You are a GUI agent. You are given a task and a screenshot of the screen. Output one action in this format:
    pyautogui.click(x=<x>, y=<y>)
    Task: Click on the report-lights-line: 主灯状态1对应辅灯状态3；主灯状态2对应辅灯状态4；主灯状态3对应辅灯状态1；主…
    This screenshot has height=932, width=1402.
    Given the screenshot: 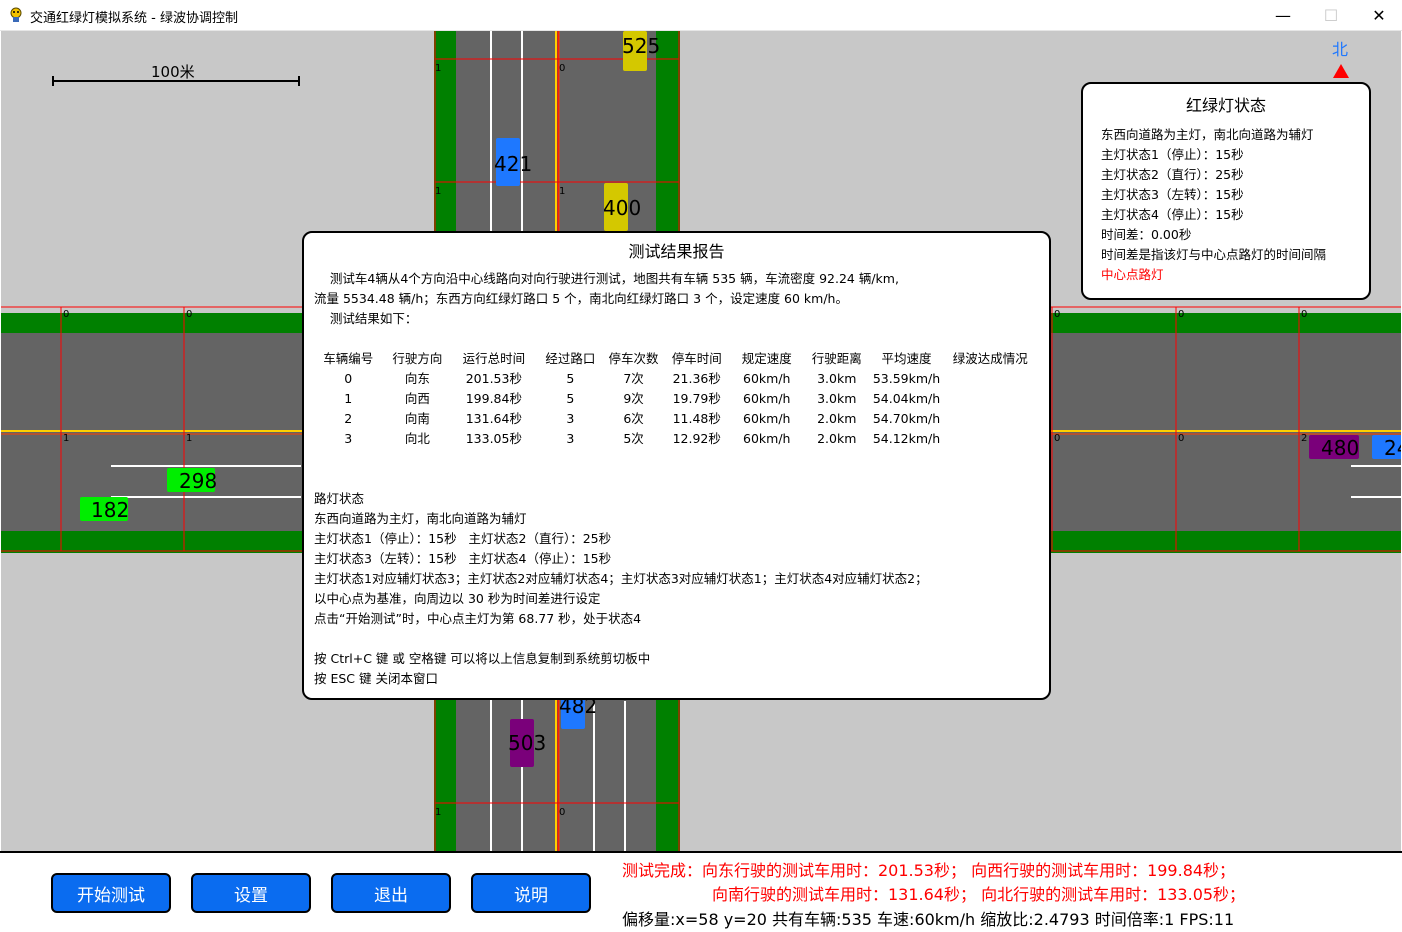 What is the action you would take?
    pyautogui.click(x=621, y=578)
    